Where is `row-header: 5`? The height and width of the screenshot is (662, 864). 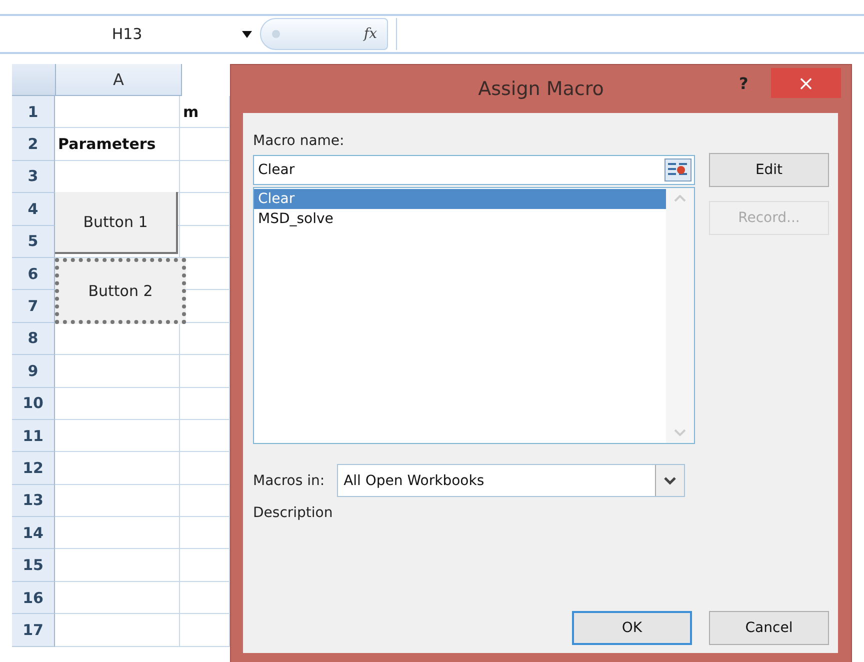
row-header: 5 is located at coordinates (33, 242).